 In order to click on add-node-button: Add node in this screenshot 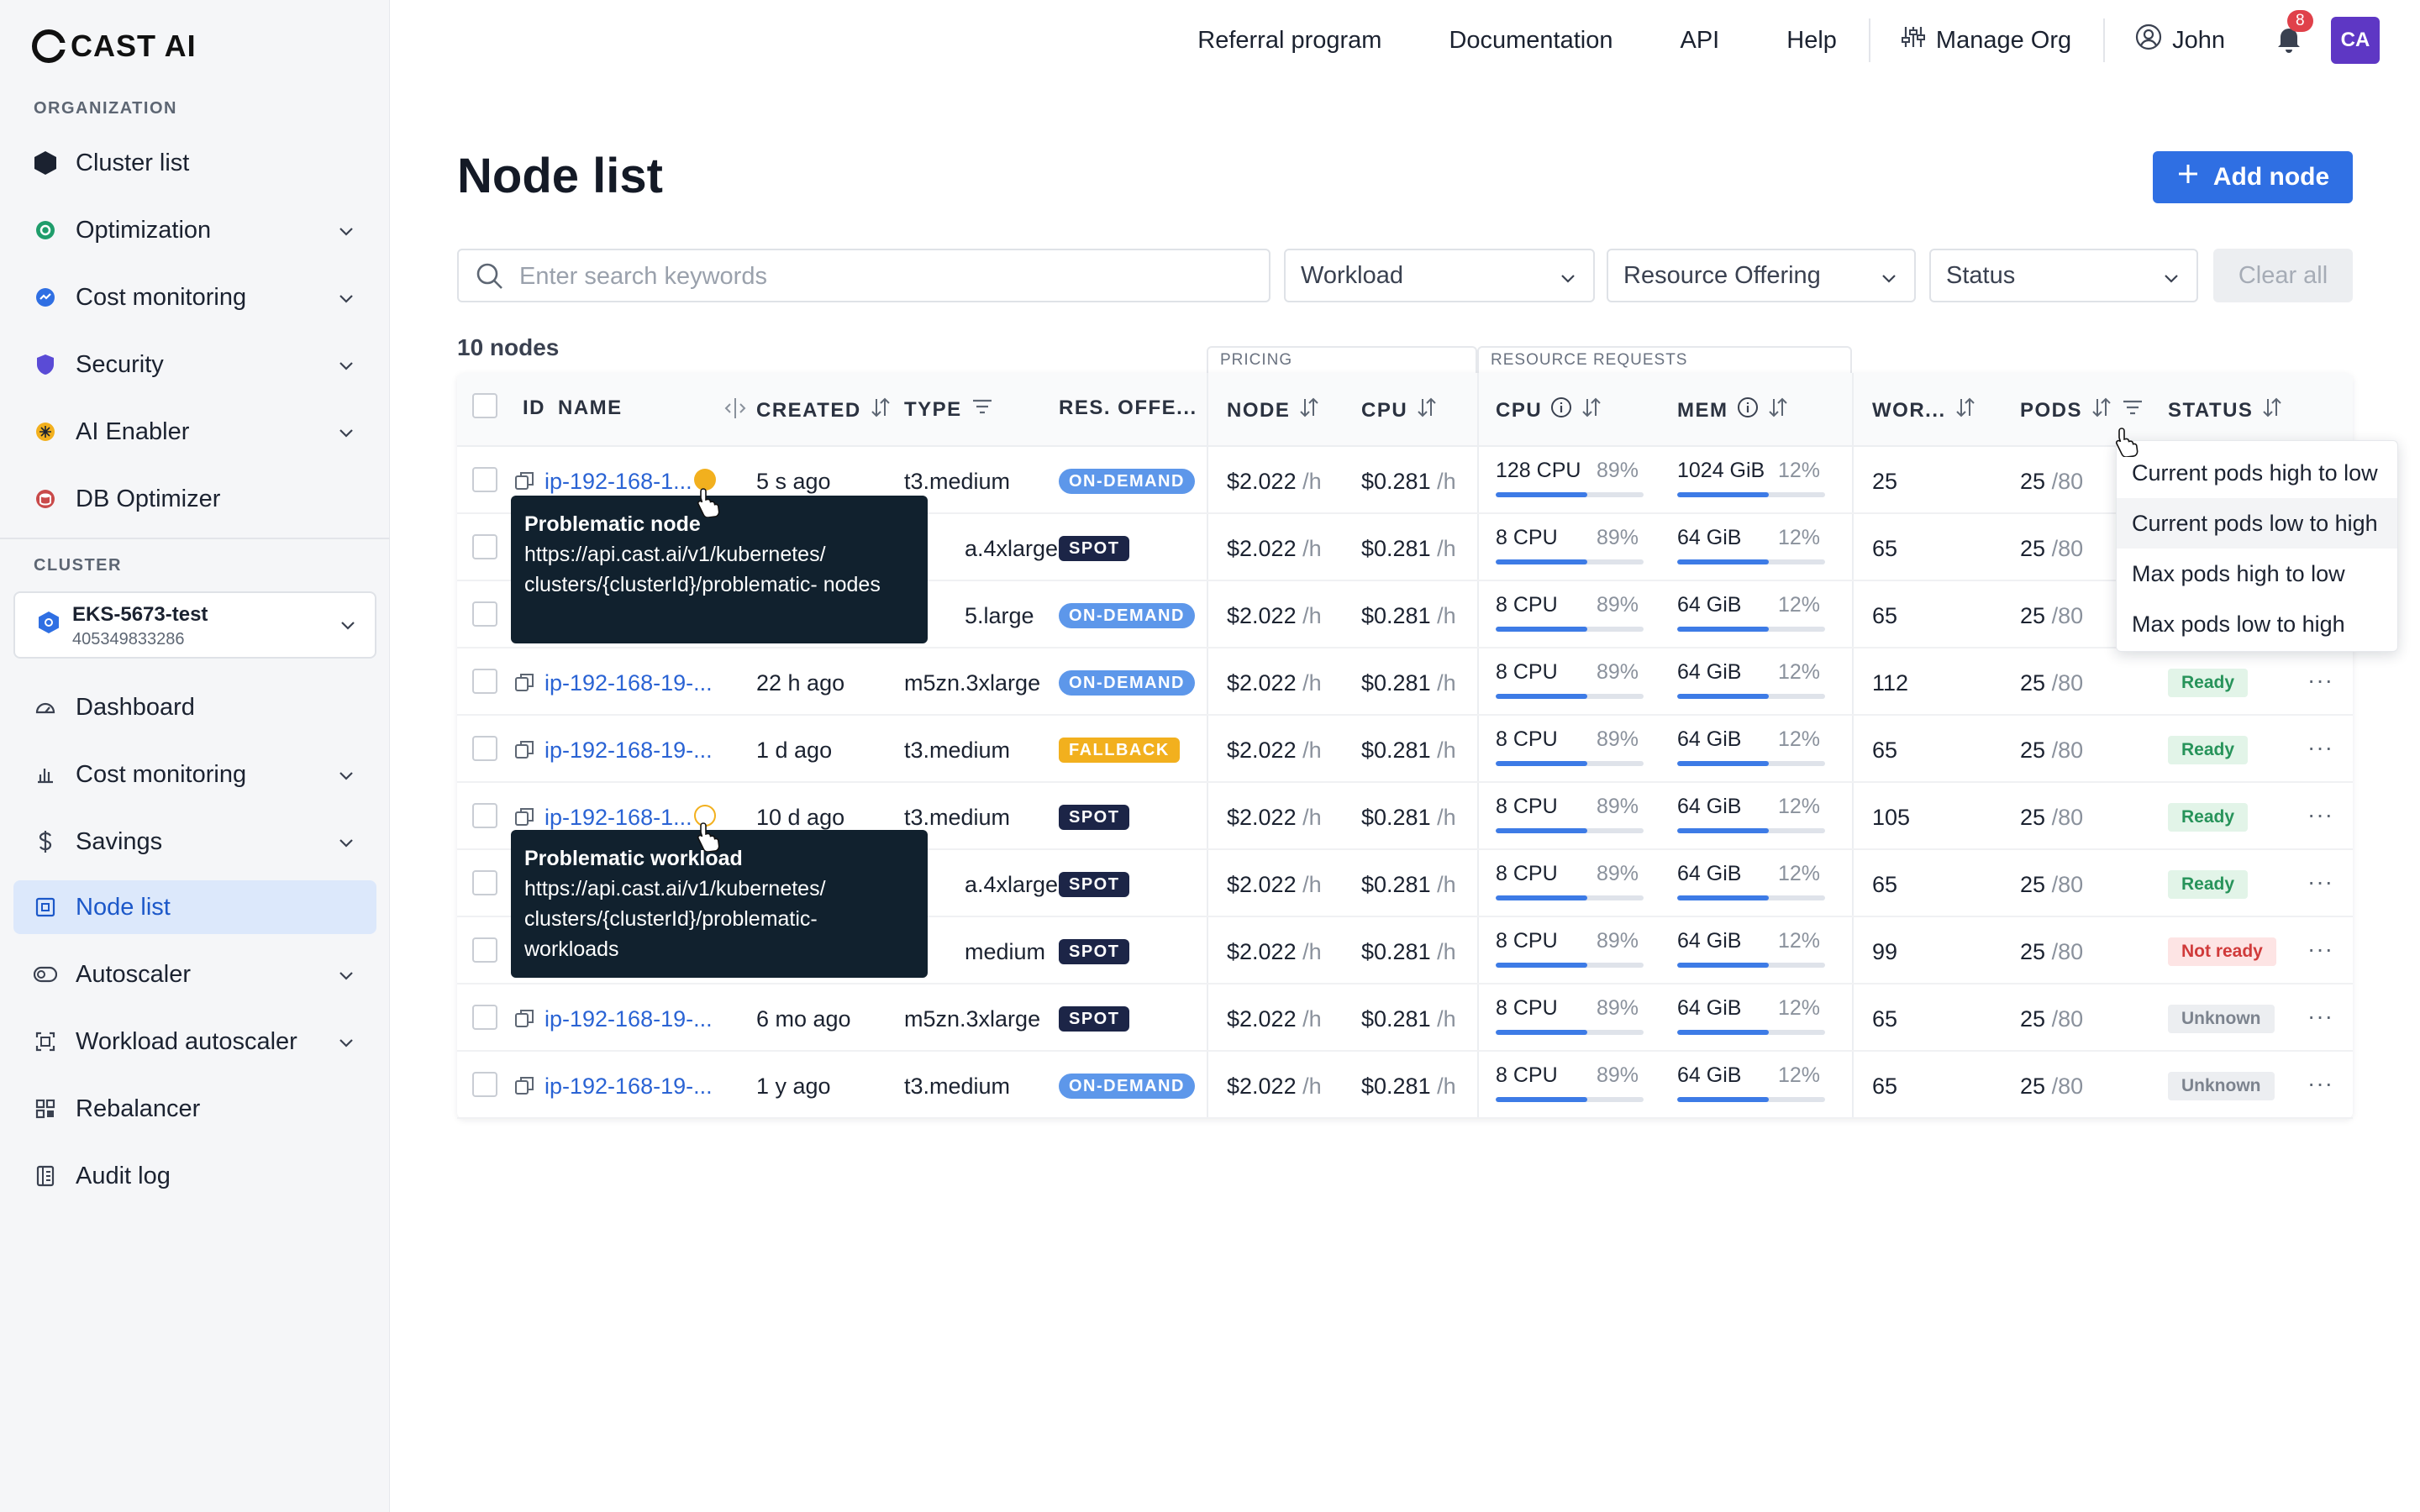, I will do `click(2253, 177)`.